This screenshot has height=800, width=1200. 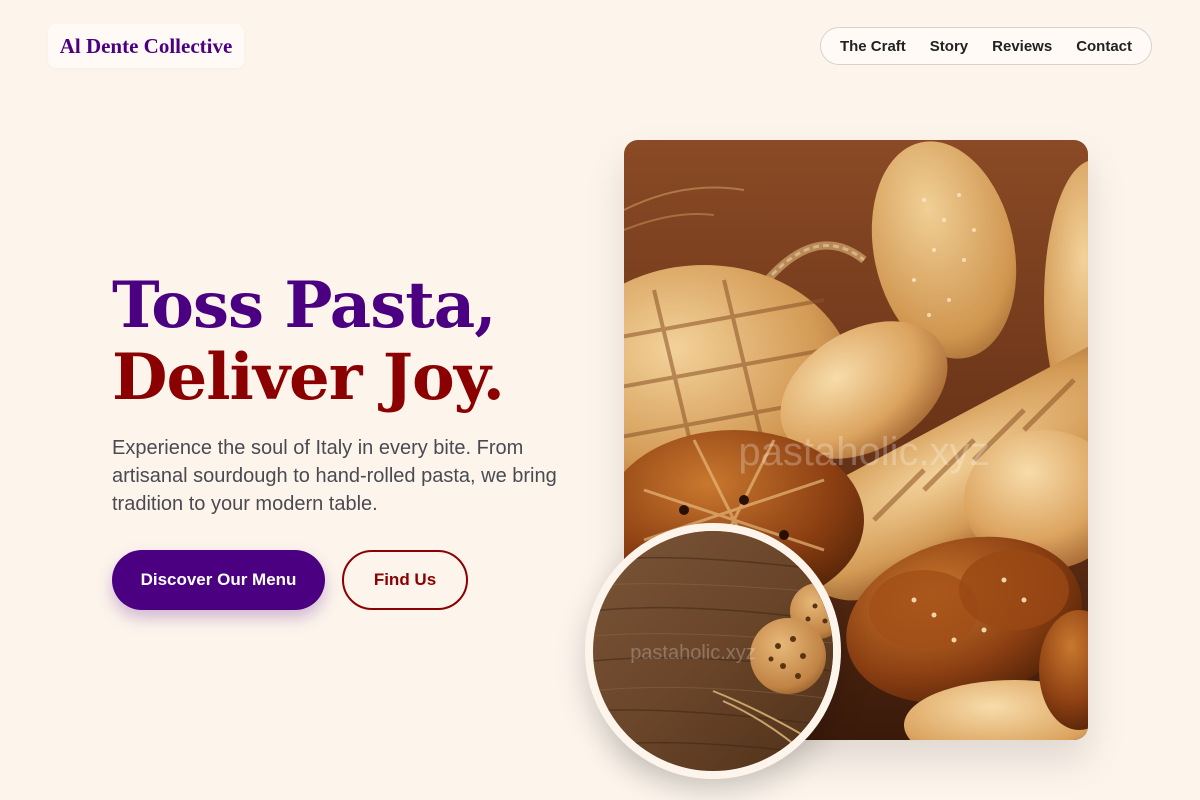 I want to click on nav-link-contact: Contact, so click(x=1104, y=46).